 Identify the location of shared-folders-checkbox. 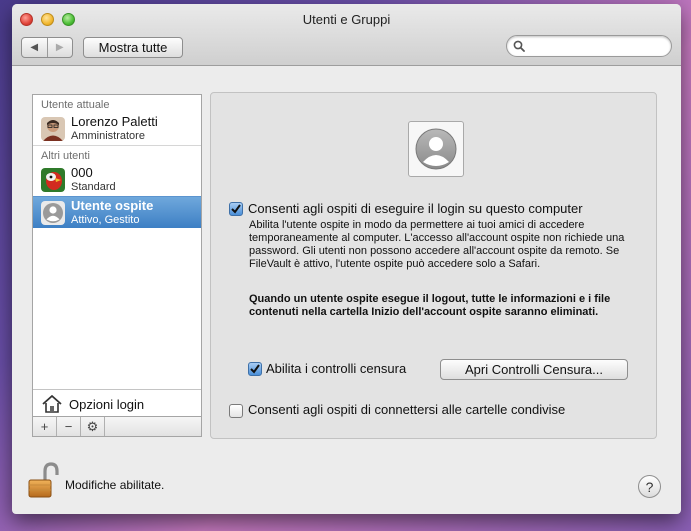
(236, 411).